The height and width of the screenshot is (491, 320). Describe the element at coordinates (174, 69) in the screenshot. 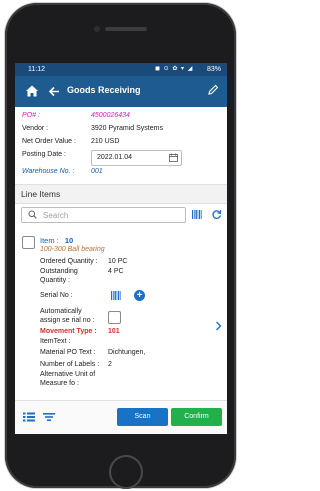

I see `status-icons: ◼ ⊙ ✿ ▾ ◢` at that location.